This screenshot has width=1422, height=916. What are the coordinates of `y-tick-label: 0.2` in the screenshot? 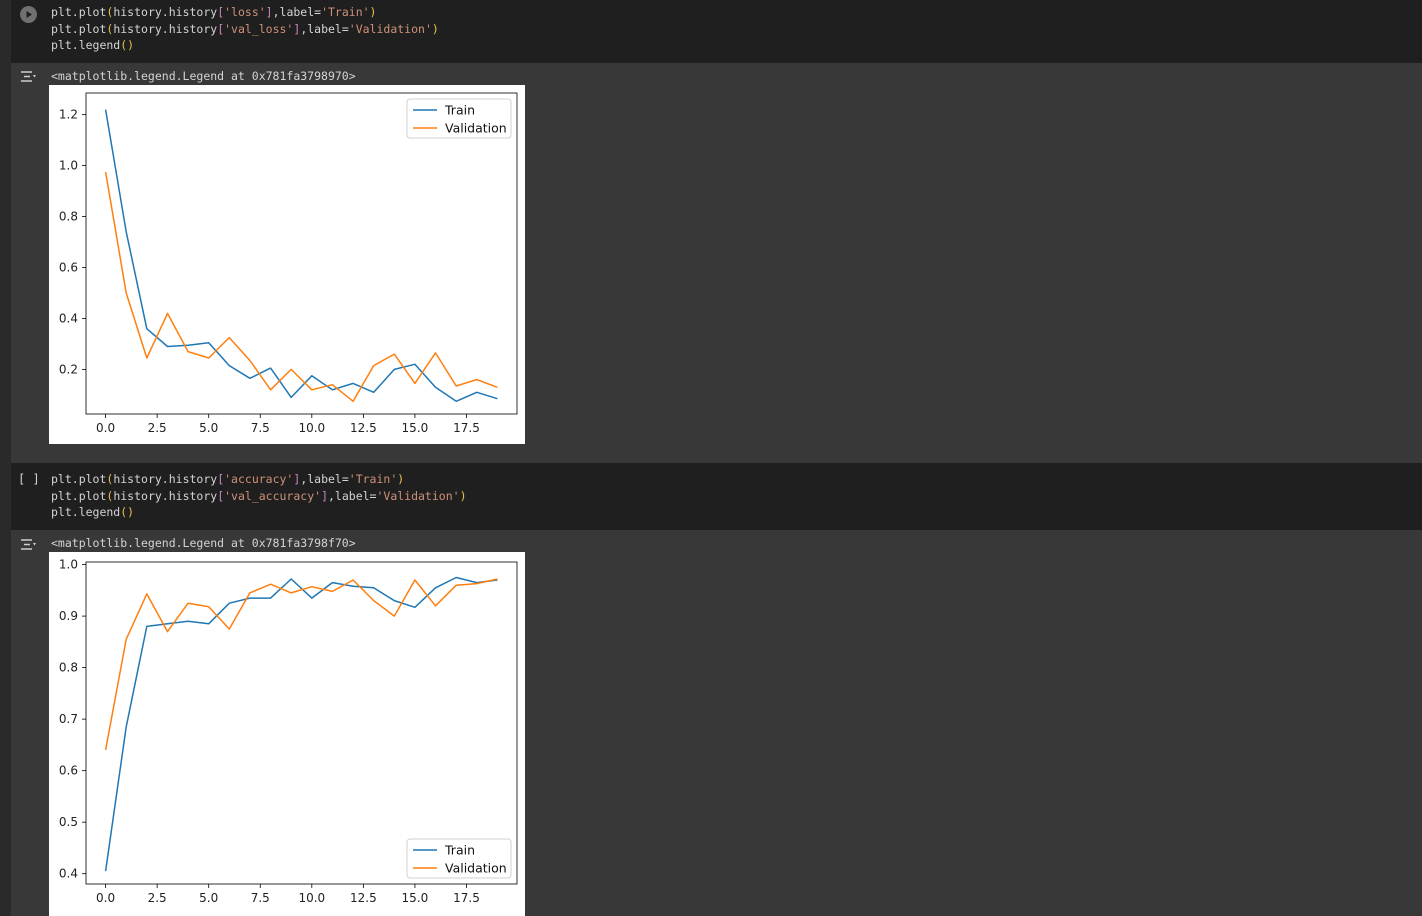 It's located at (68, 369).